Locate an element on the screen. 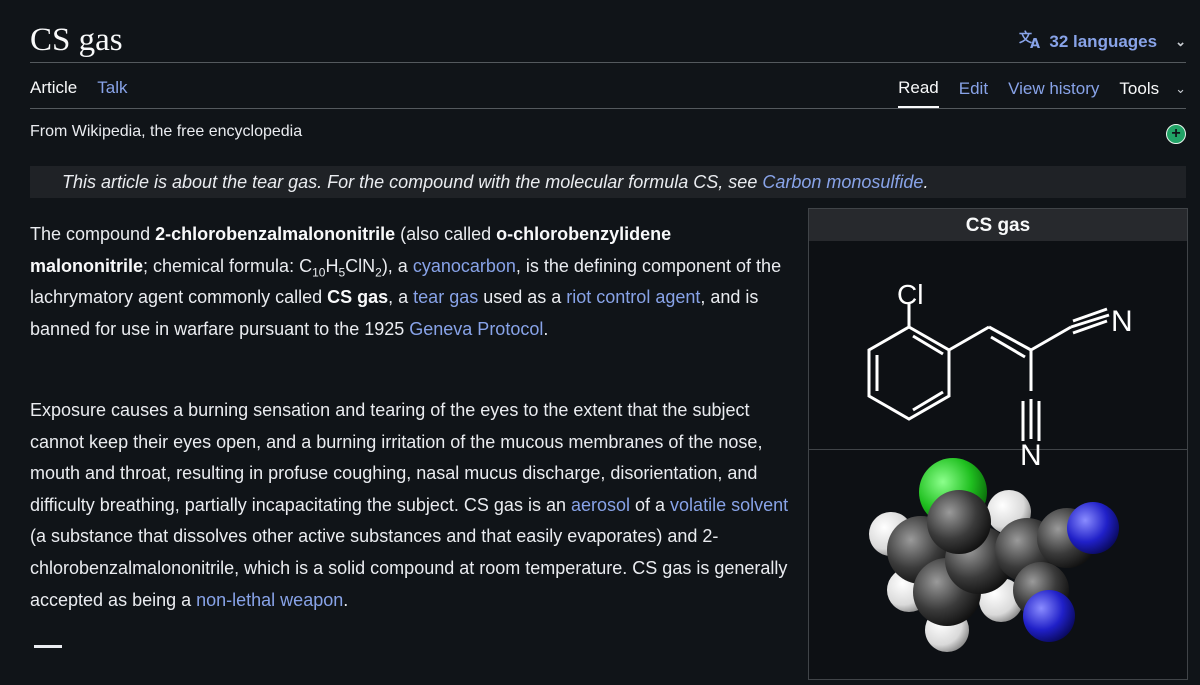  infobox-title: CS gas is located at coordinates (998, 225).